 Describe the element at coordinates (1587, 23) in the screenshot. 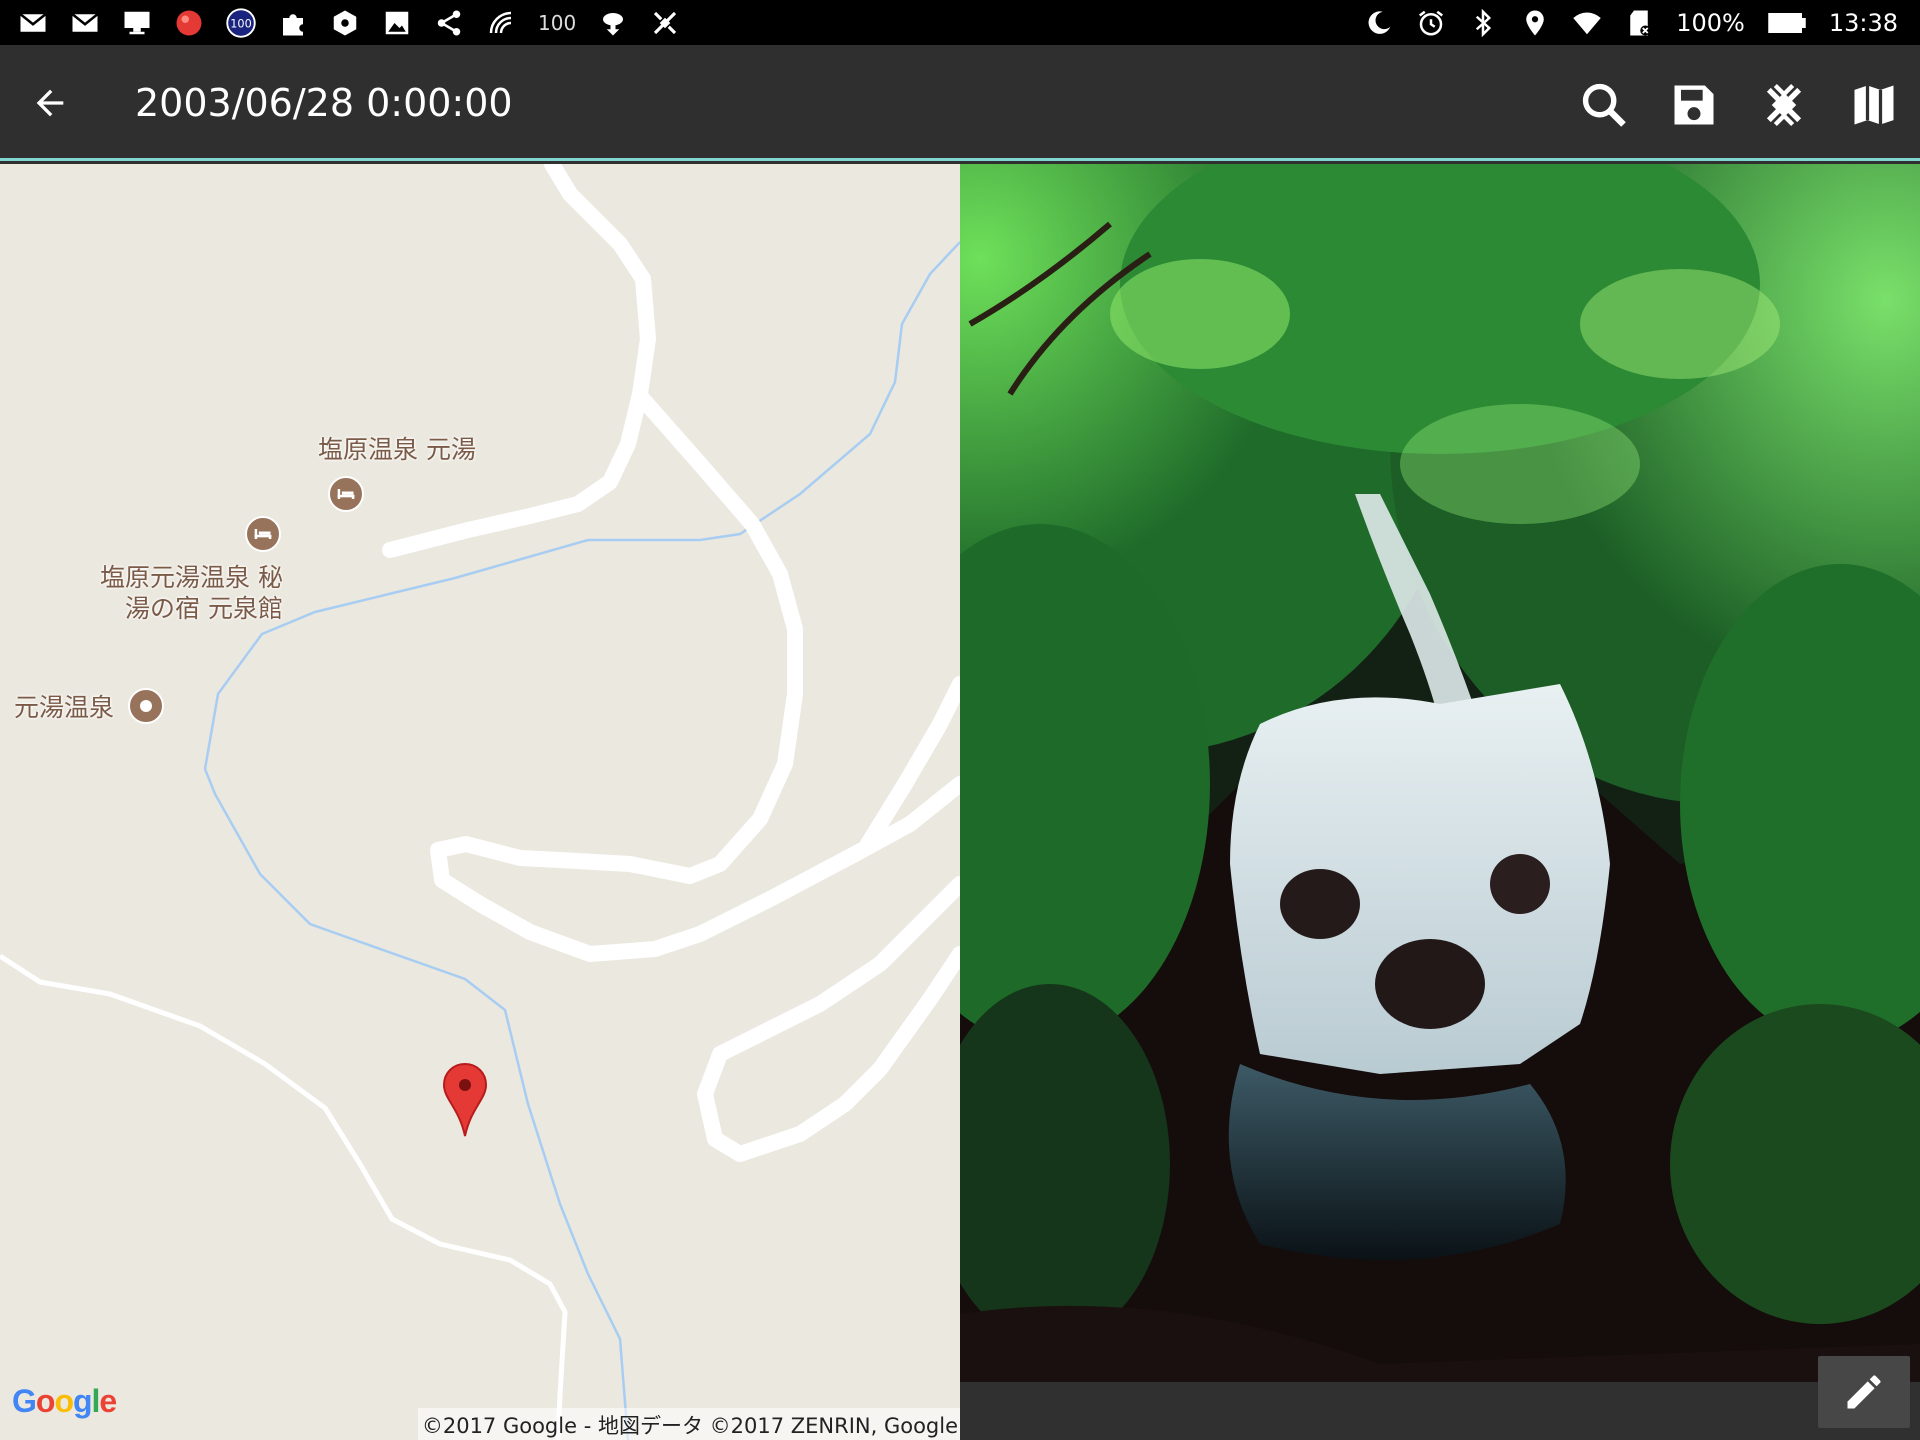

I see `wifi-icon` at that location.